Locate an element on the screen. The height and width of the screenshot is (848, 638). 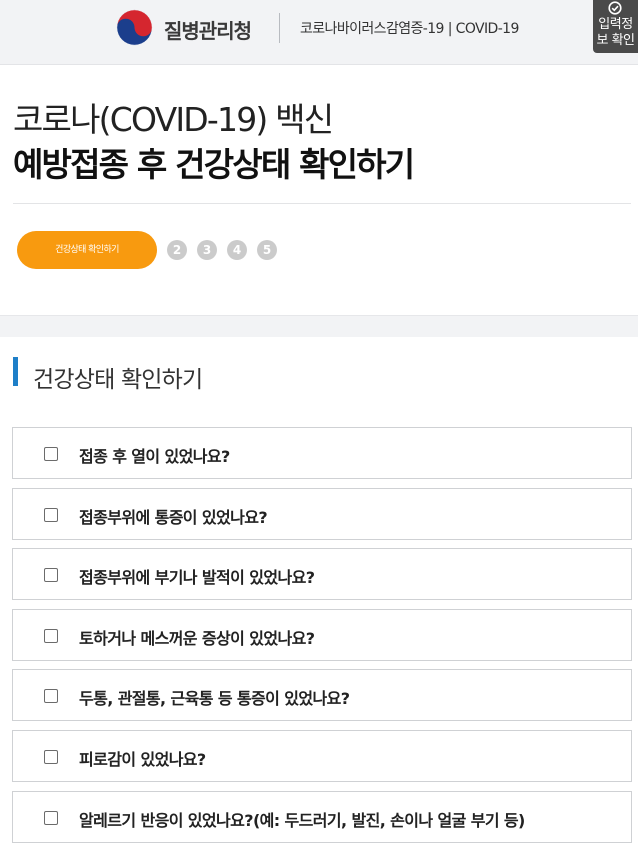
question-label: 접종부위에 통증이 있었나요? is located at coordinates (173, 516).